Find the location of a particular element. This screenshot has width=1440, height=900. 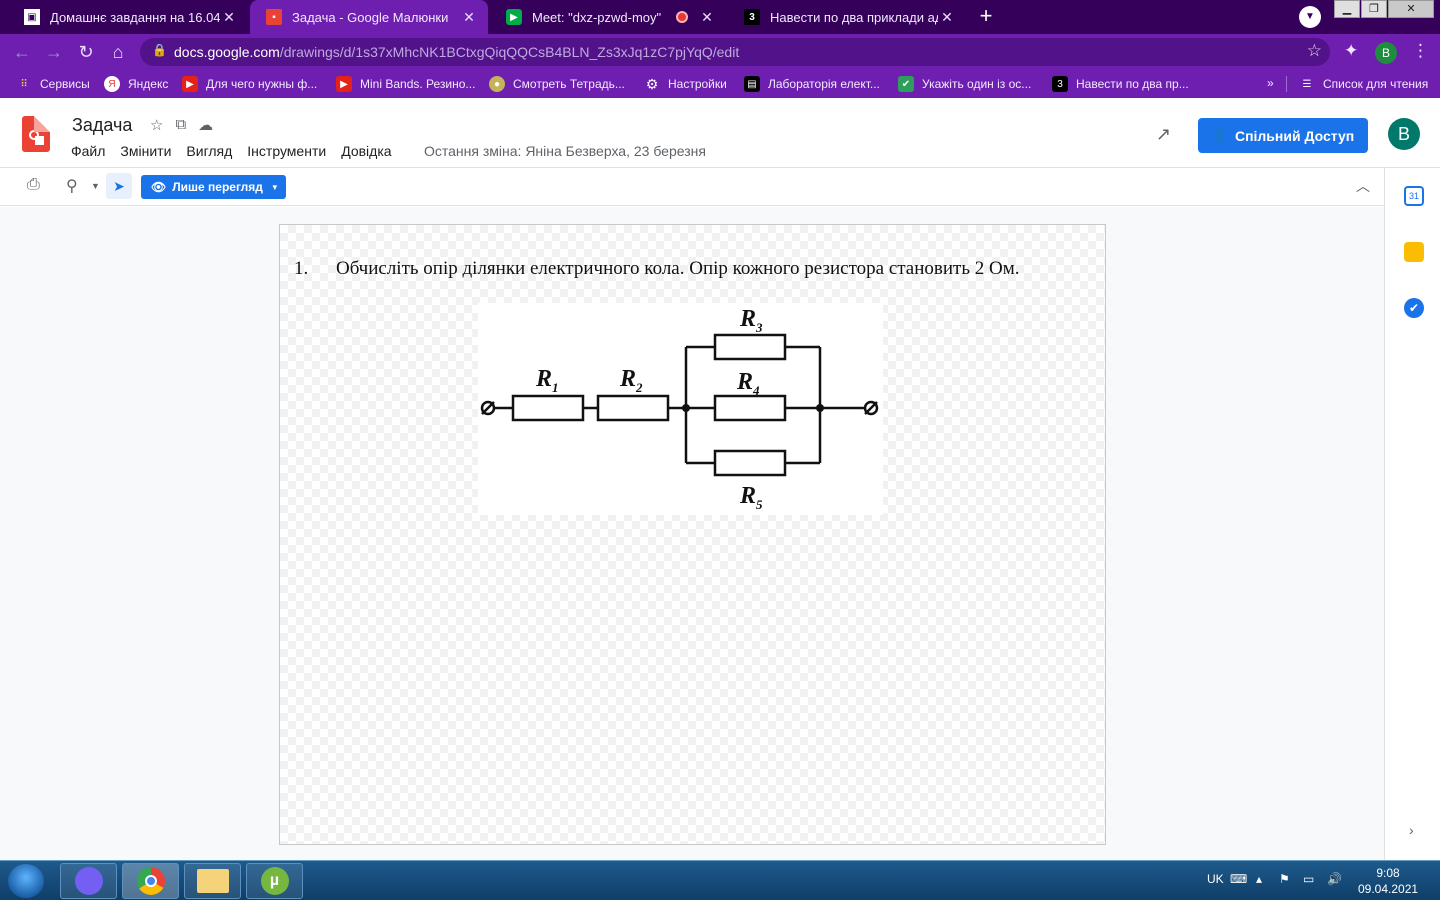

back-arrow-icon: ← is located at coordinates (22, 52).